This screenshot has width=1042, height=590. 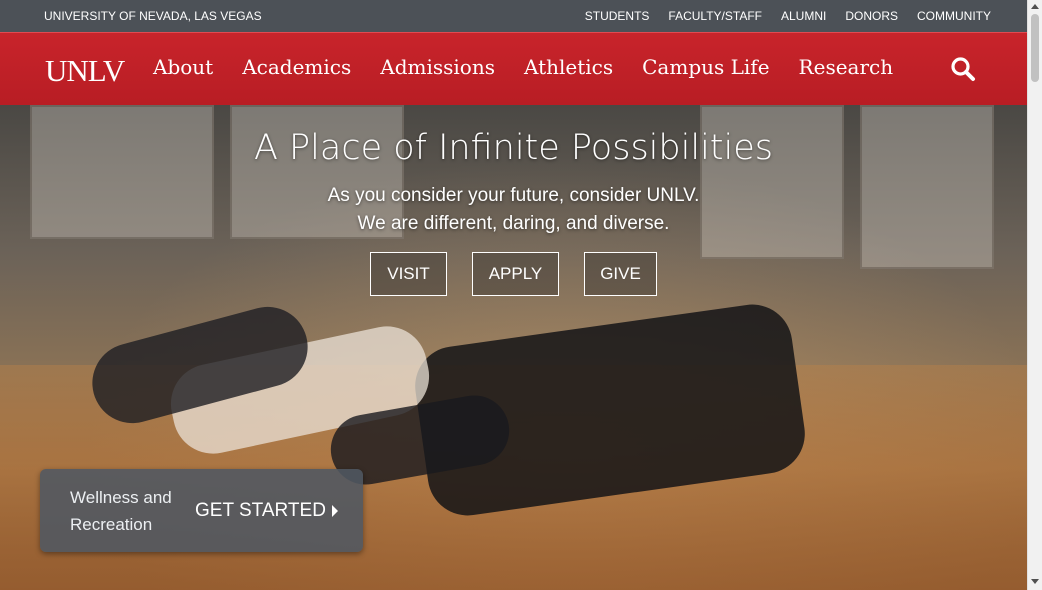 I want to click on promo-card: Wellness and Recreation GET STARTED, so click(x=201, y=510).